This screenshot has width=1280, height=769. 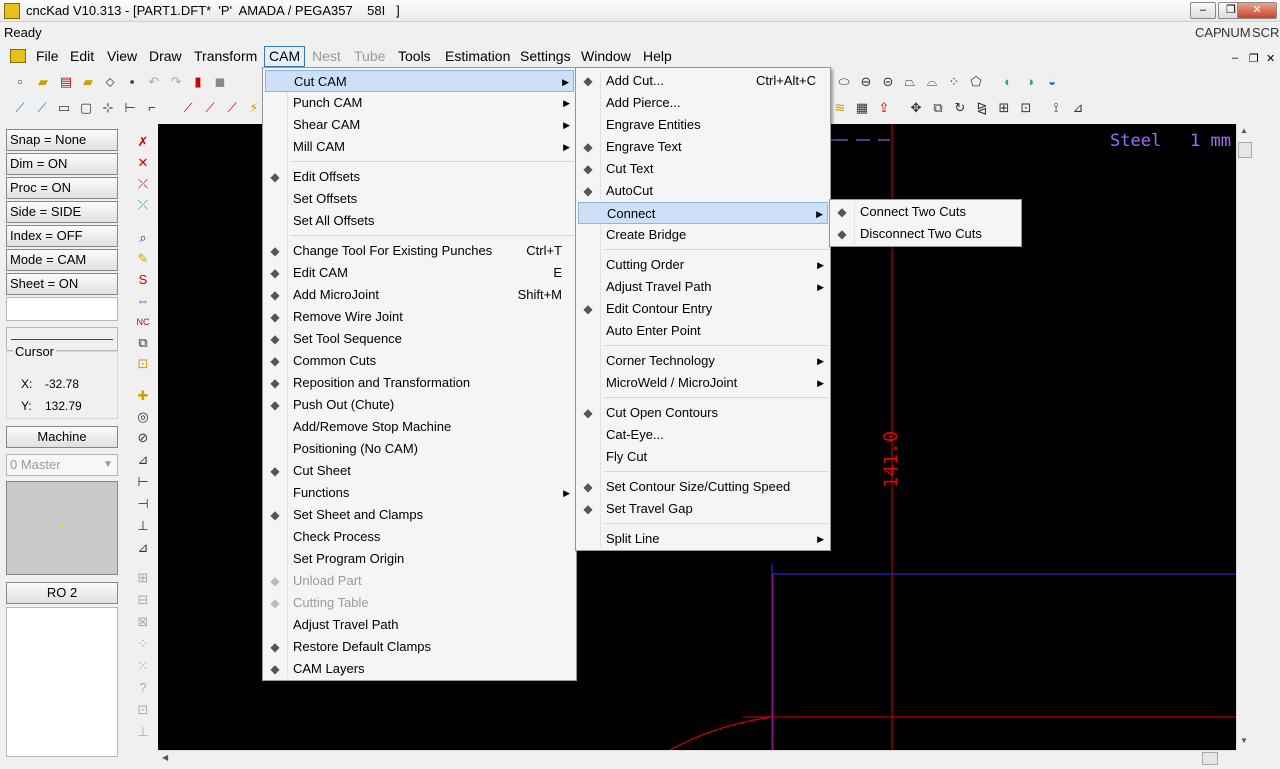 I want to click on vt-icon-23: ⁘, so click(x=143, y=644).